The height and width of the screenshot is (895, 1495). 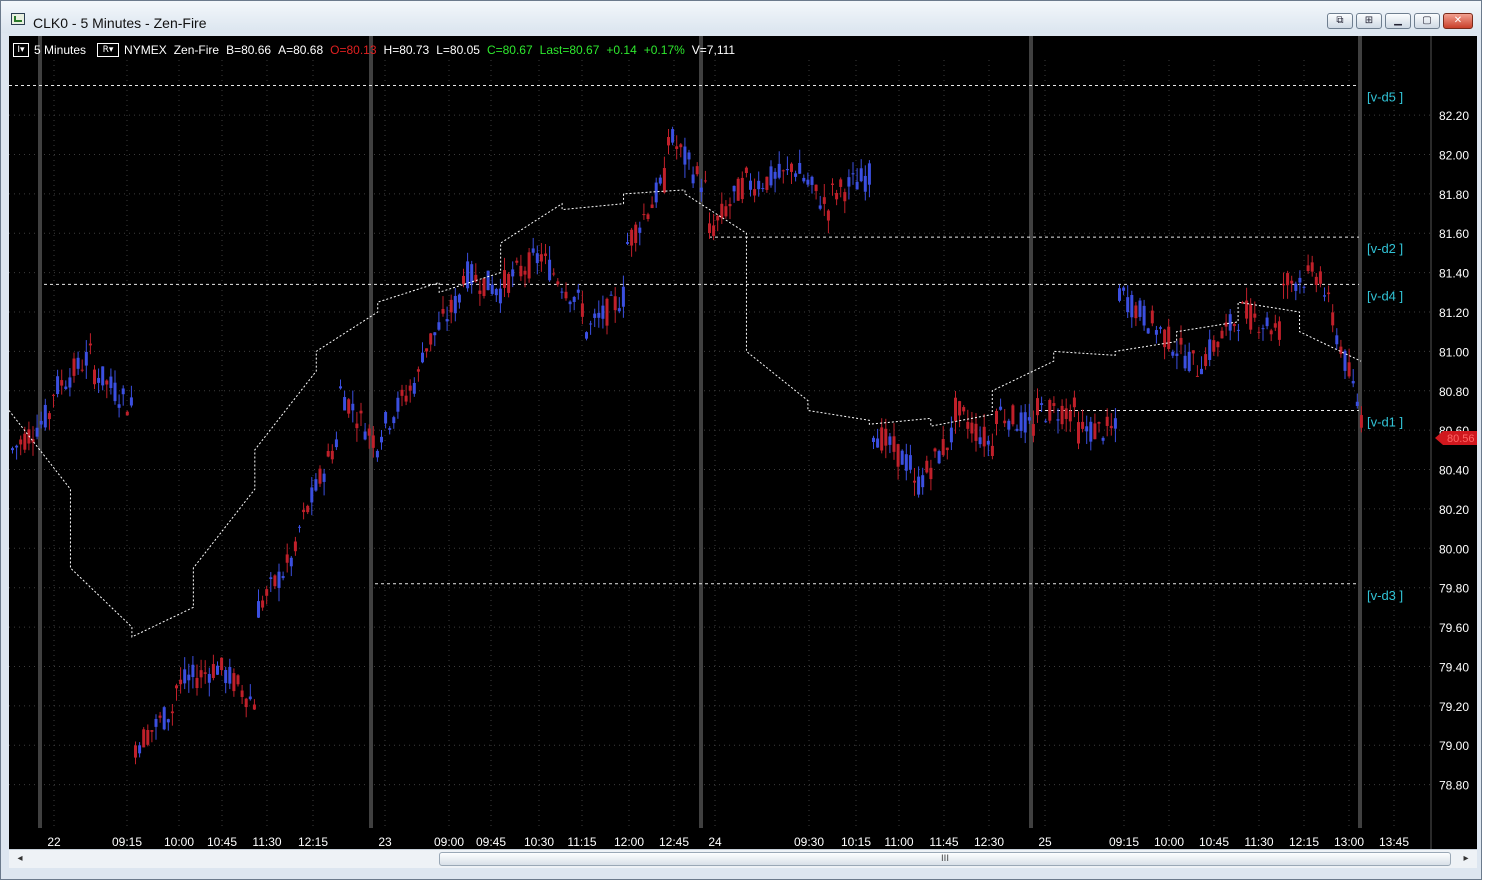 What do you see at coordinates (1385, 421) in the screenshot?
I see `level-label: [v-d1 ]` at bounding box center [1385, 421].